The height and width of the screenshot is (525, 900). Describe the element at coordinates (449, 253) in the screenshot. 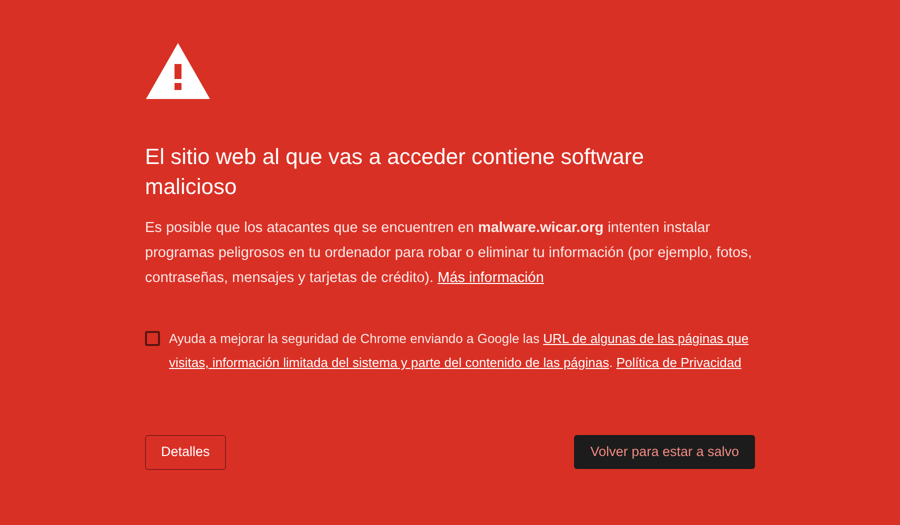

I see `warning-text: Es posible que los atacantes que se encuentren en malware.wicar.org intenten instalar programas peligrosos en tu ordenador para robar o eliminar tu información (por ejemplo, fotos, contraseñas, mensajes y tarjetas de crédito). Más información` at that location.